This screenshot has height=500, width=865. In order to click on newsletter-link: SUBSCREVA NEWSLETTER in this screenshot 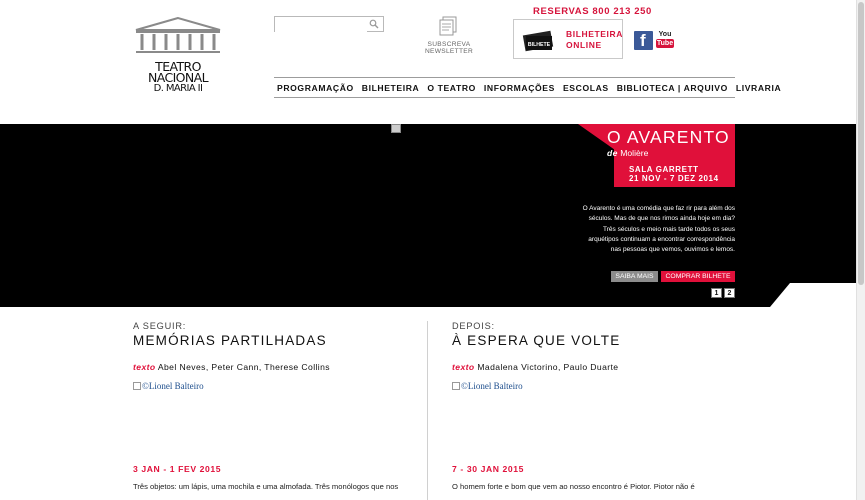, I will do `click(449, 35)`.